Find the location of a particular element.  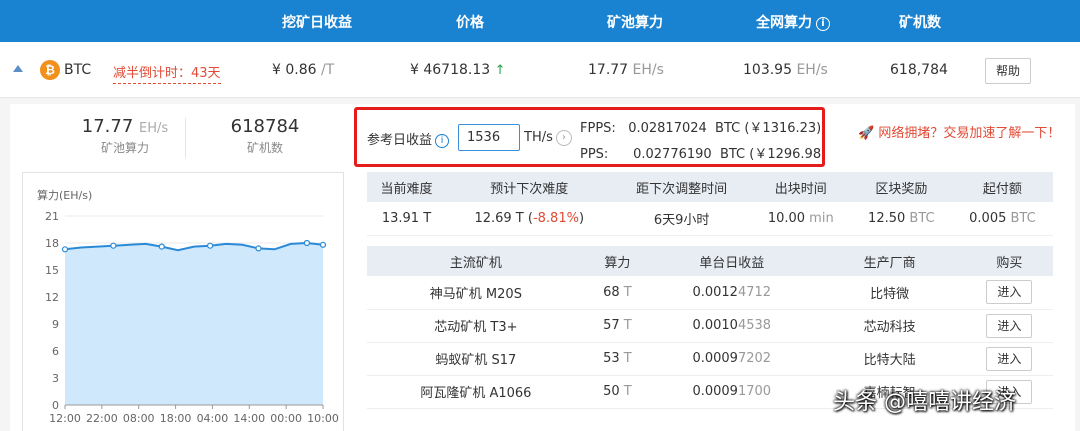

hashrate-area is located at coordinates (194, 324).